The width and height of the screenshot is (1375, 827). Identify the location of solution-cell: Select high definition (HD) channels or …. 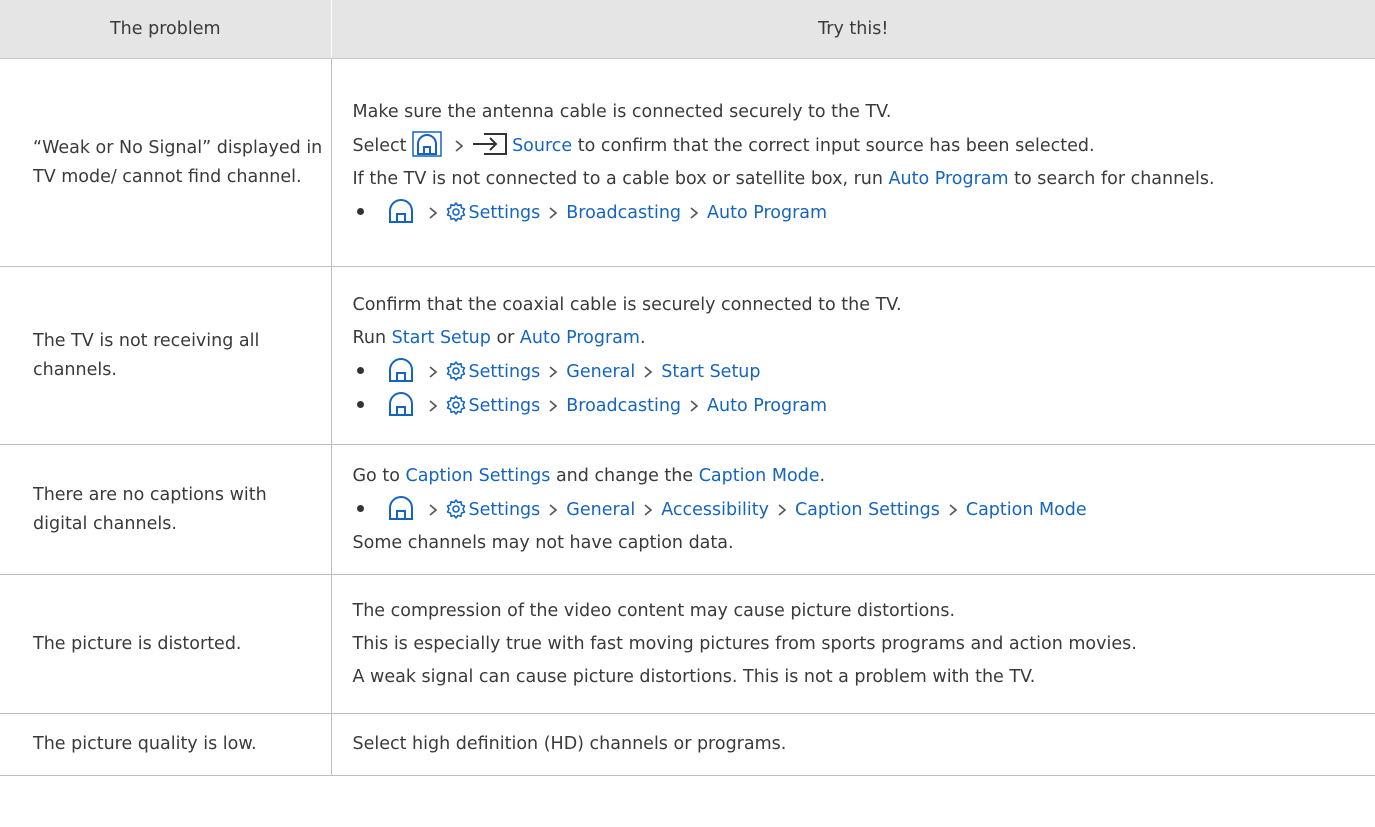
(853, 744).